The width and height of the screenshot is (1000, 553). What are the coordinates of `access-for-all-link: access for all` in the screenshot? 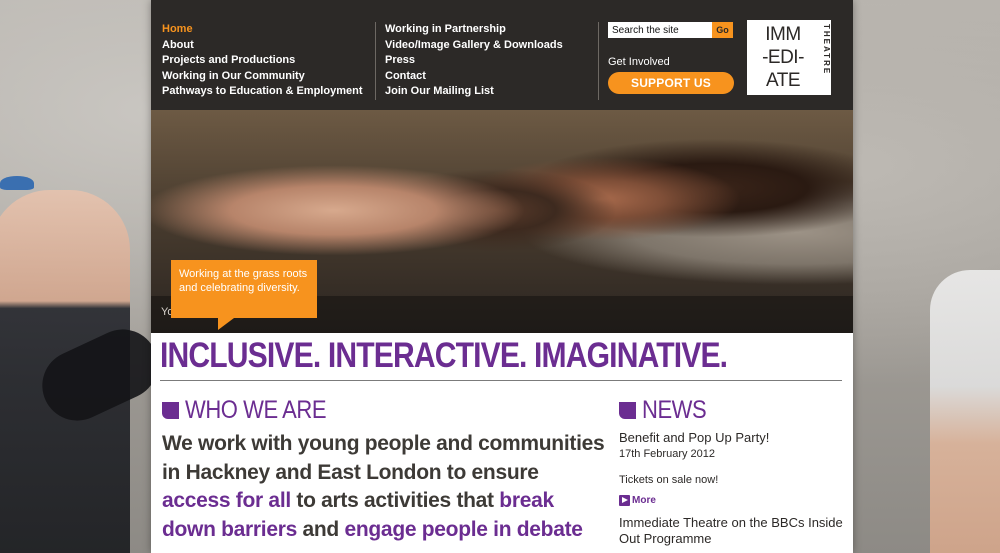 It's located at (226, 500).